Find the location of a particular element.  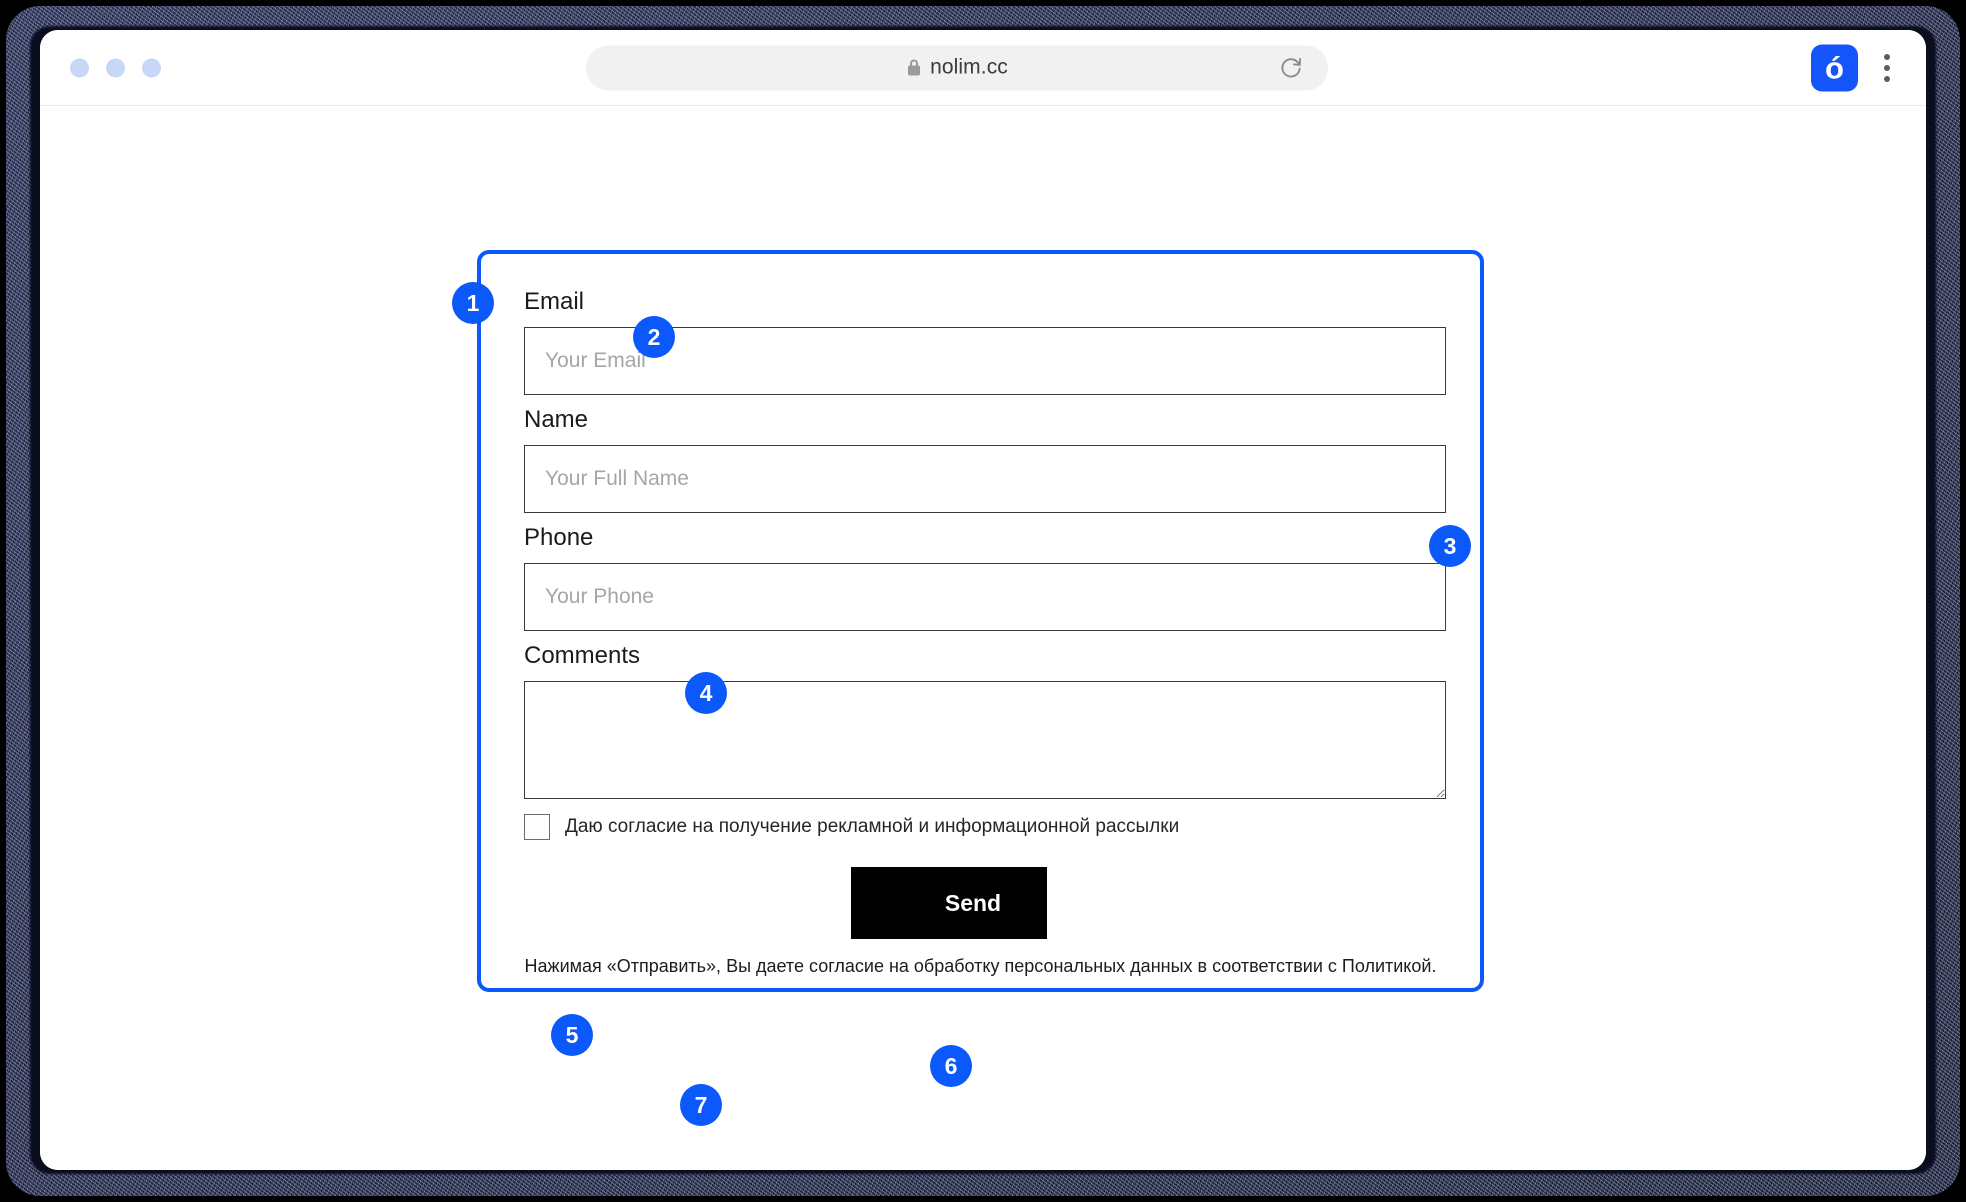

annotation-badge-4: 4 is located at coordinates (706, 693).